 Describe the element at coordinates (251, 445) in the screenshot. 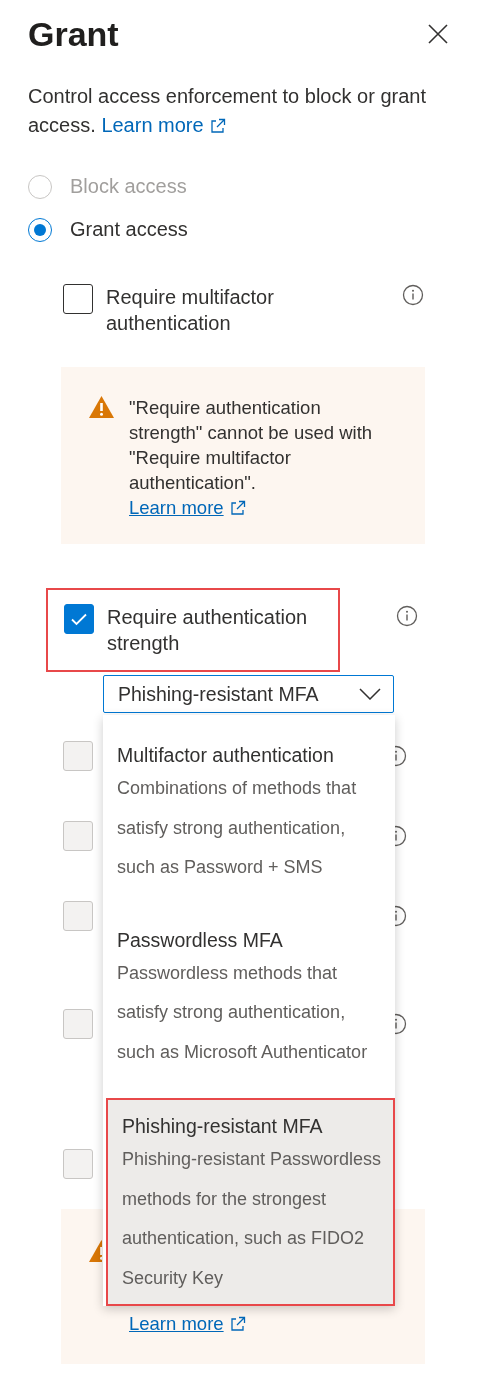

I see `warning-text: "Require authentication strength" cannot be used with "Require multifactor authentication".` at that location.